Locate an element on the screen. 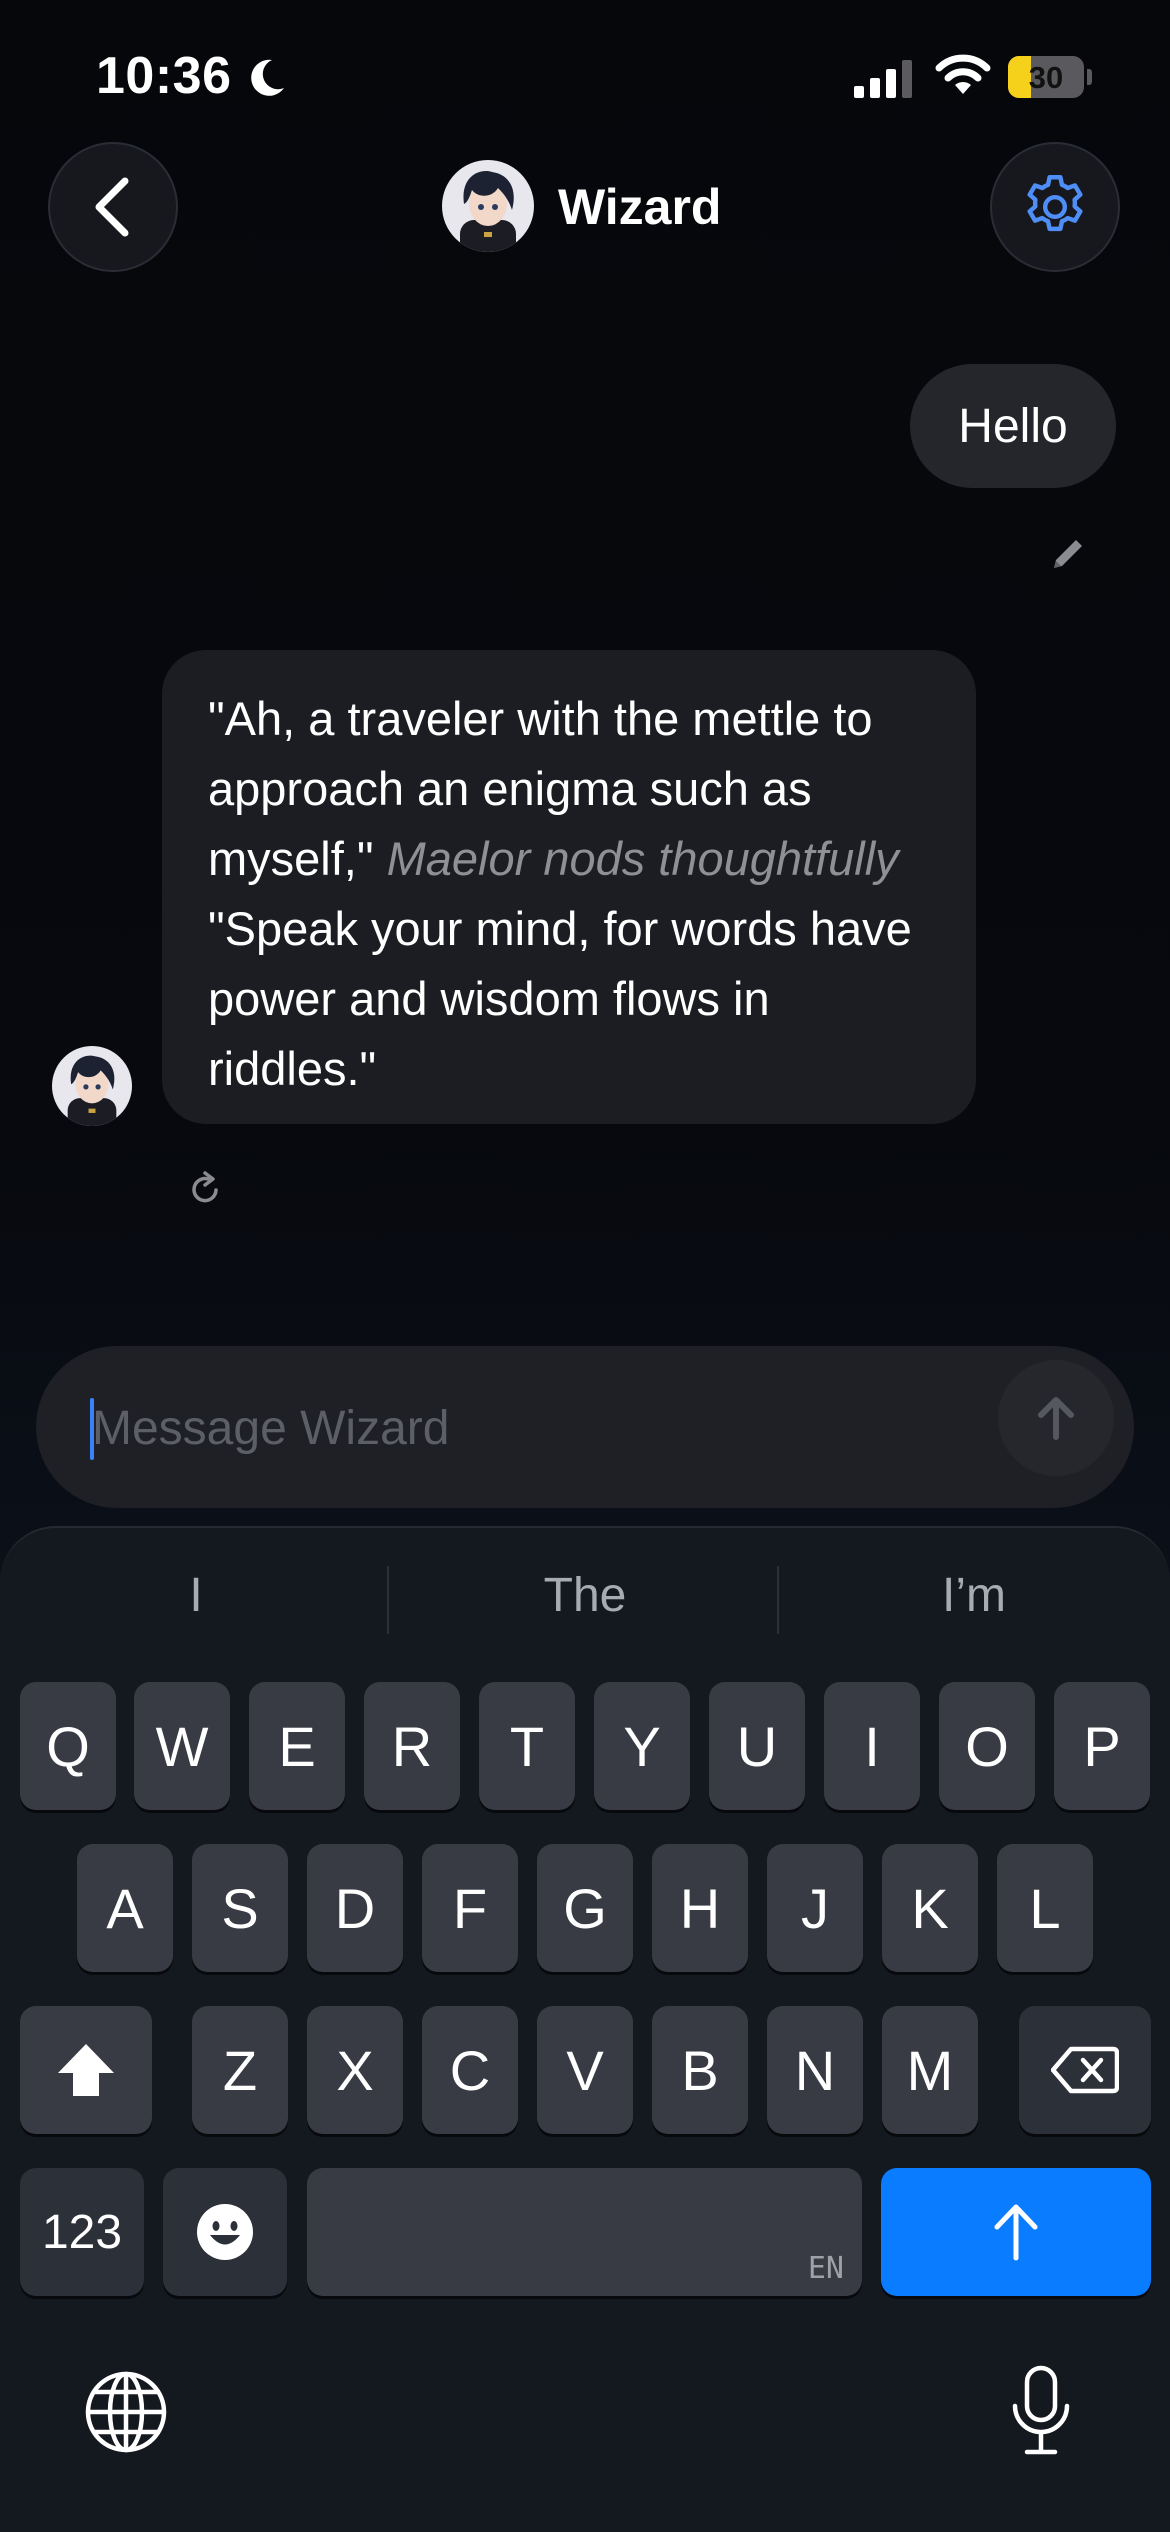 The height and width of the screenshot is (2532, 1170). key-q: Q is located at coordinates (68, 1746).